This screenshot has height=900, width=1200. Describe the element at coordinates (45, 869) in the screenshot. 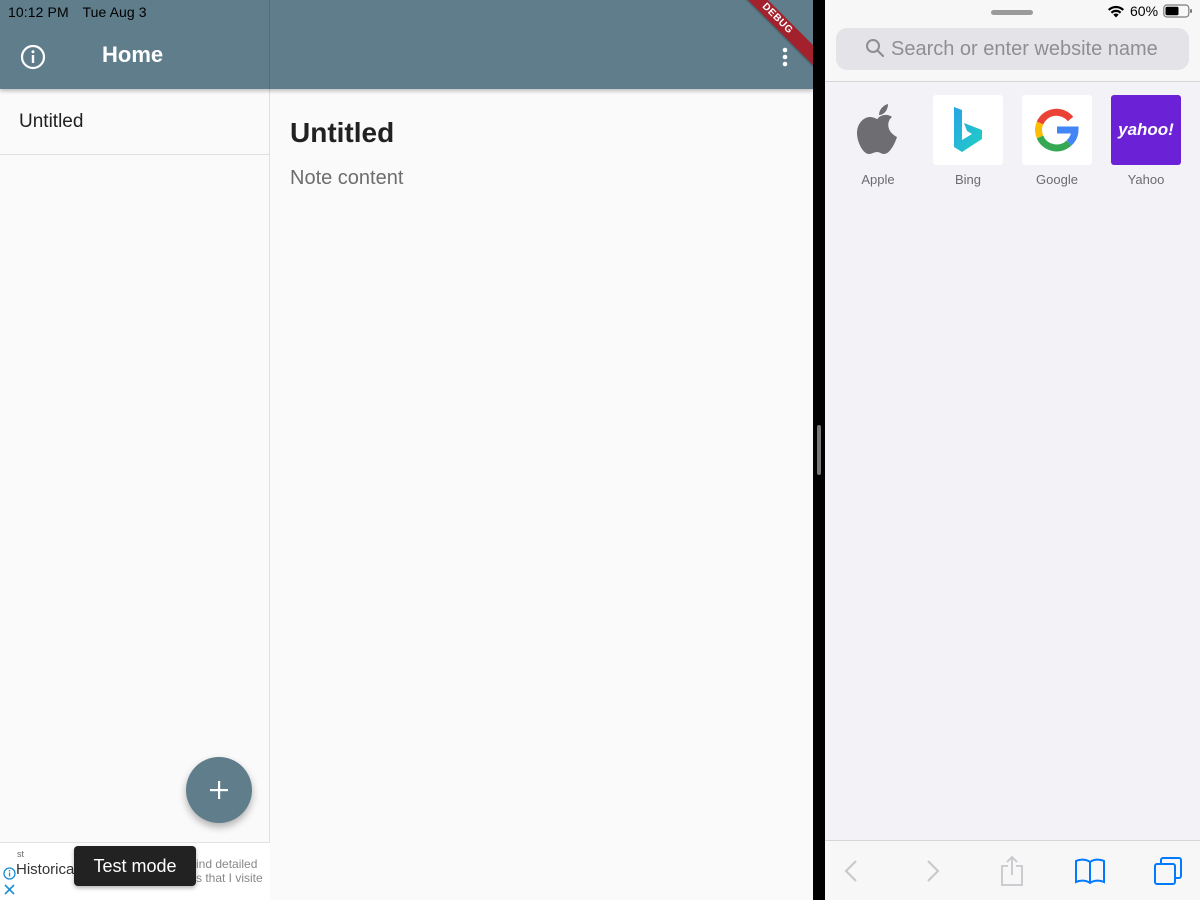

I see `ad-headline: Historica` at that location.